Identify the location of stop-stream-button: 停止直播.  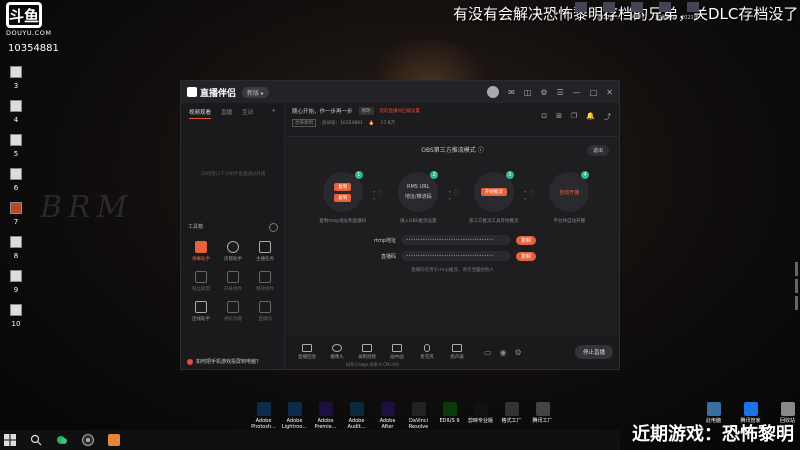
(593, 352).